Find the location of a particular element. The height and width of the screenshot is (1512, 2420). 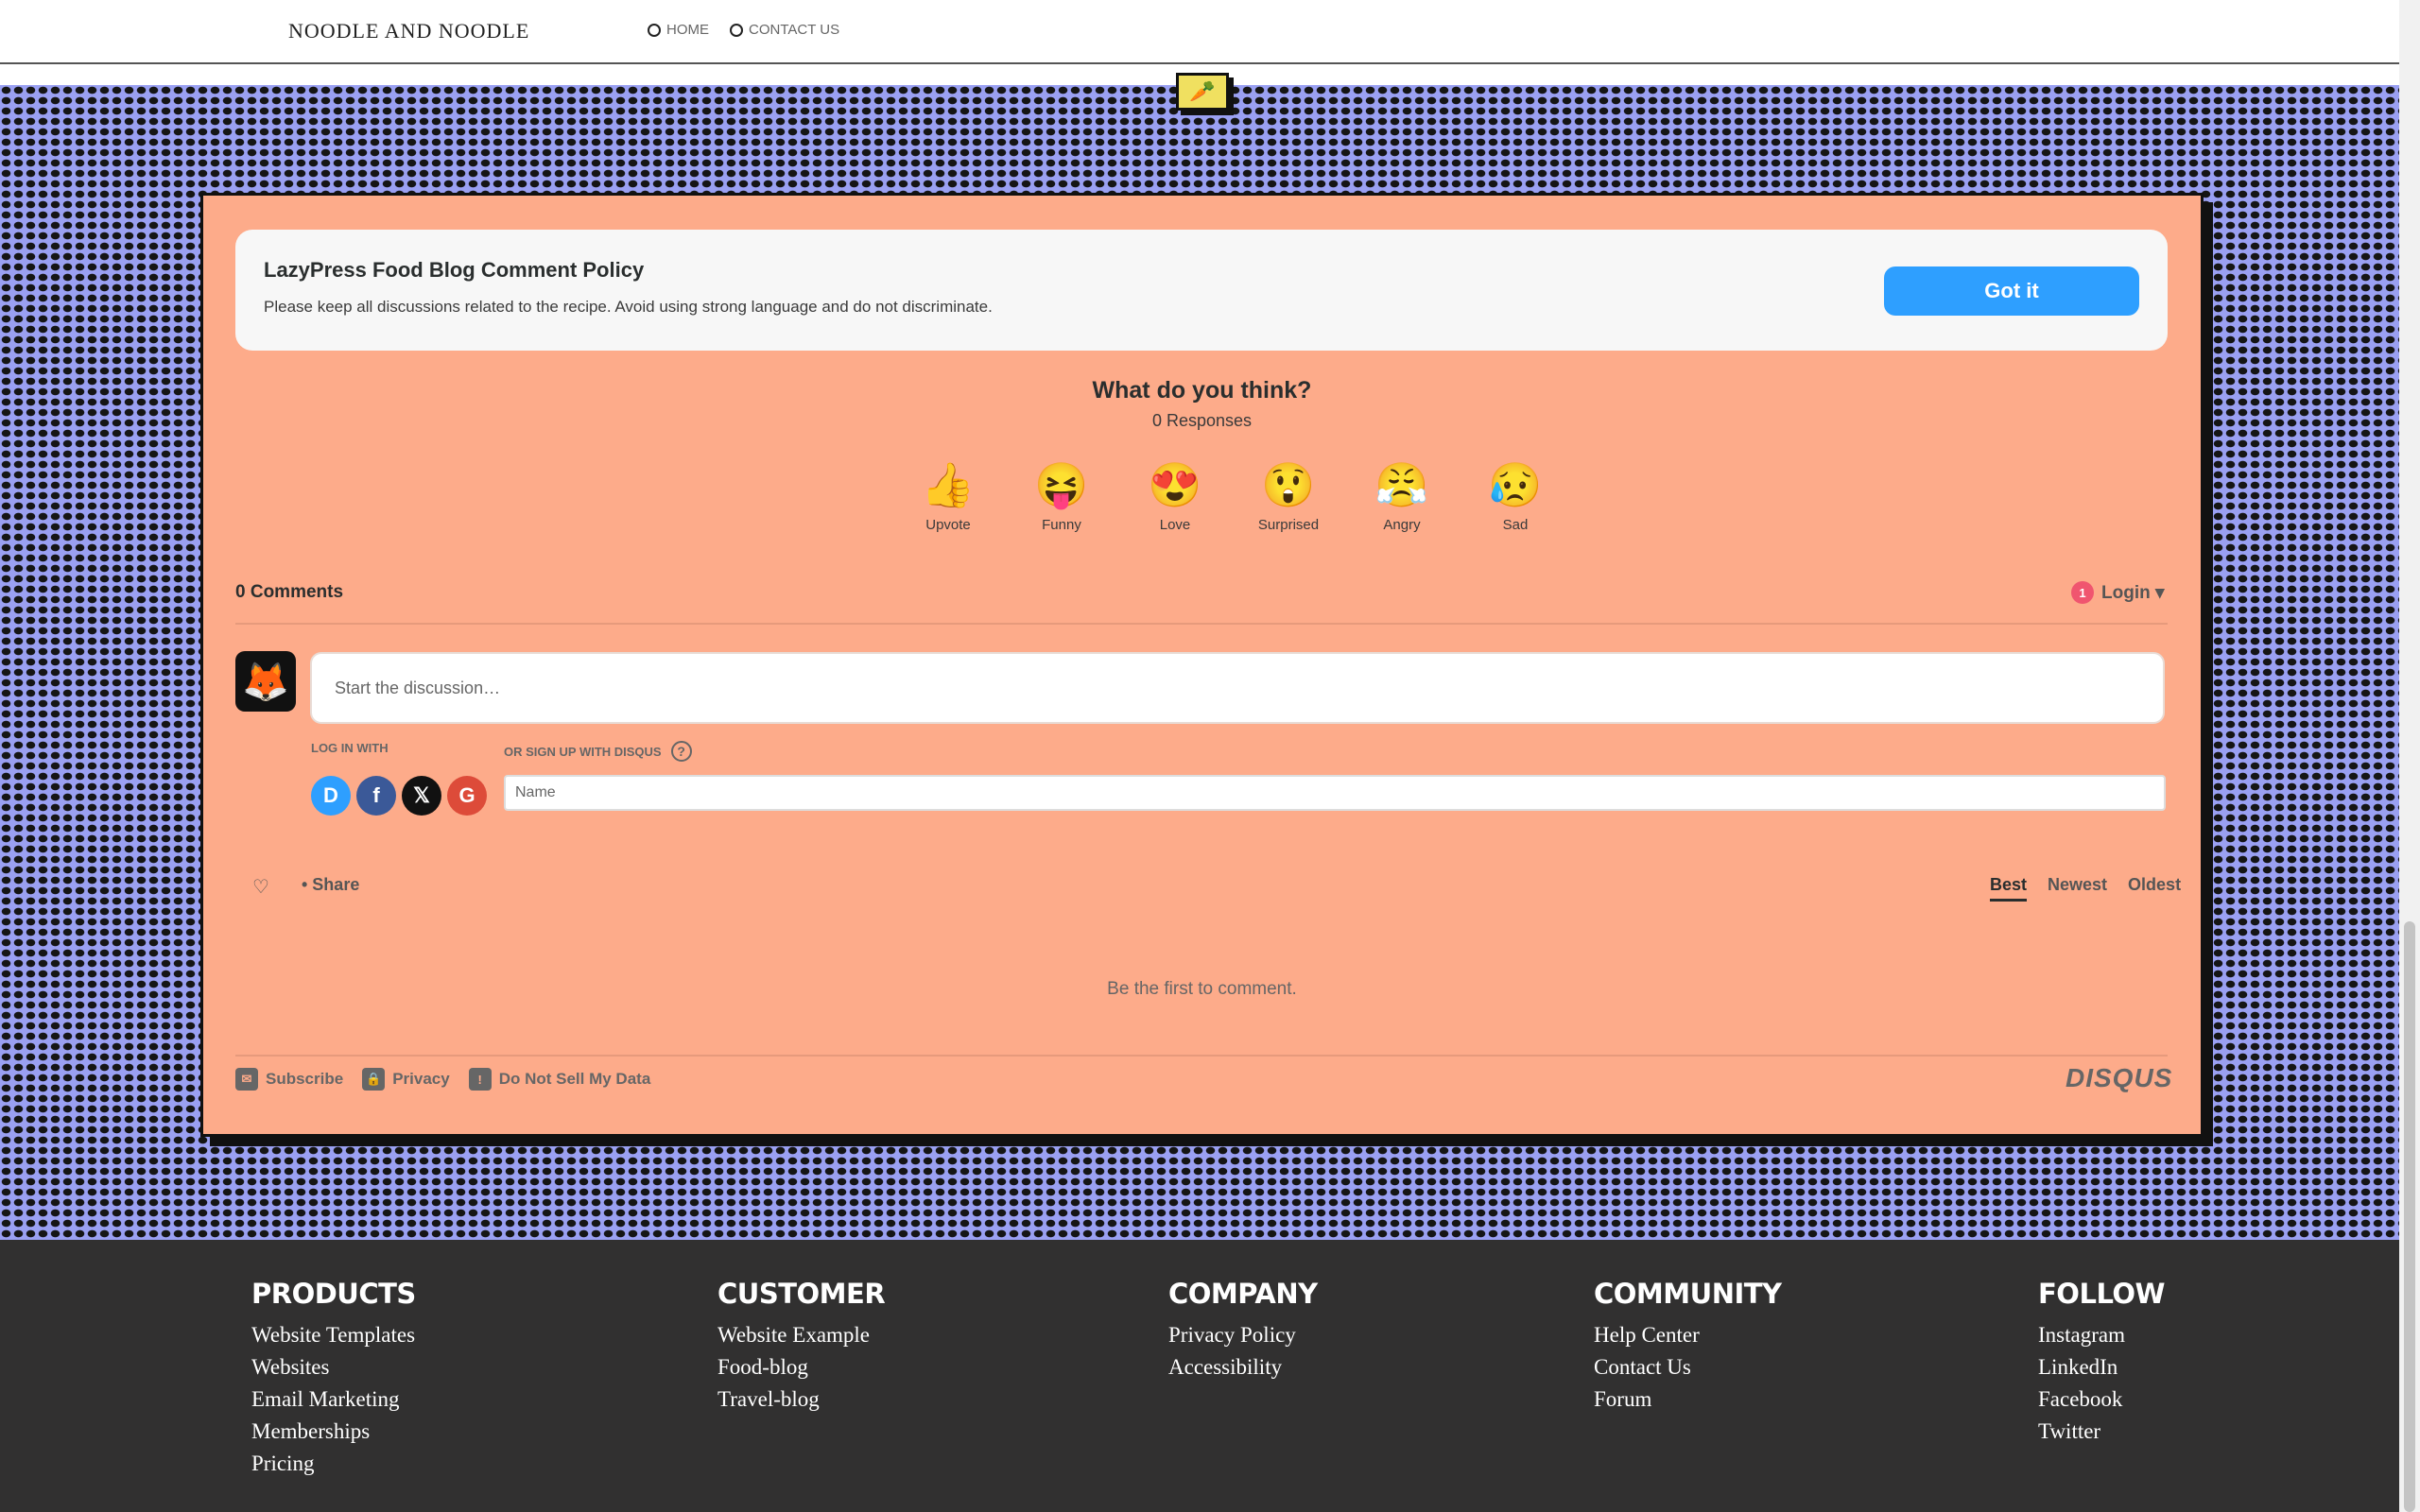

footer-link-label: Subscribe is located at coordinates (305, 1079).